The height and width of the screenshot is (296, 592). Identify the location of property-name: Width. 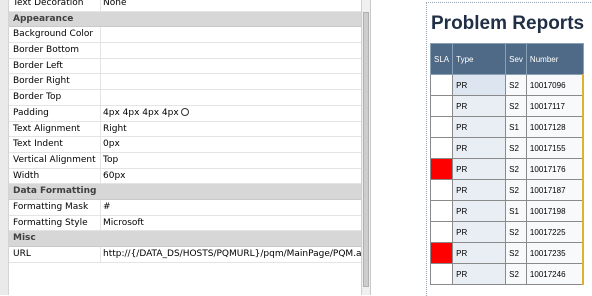
(26, 175).